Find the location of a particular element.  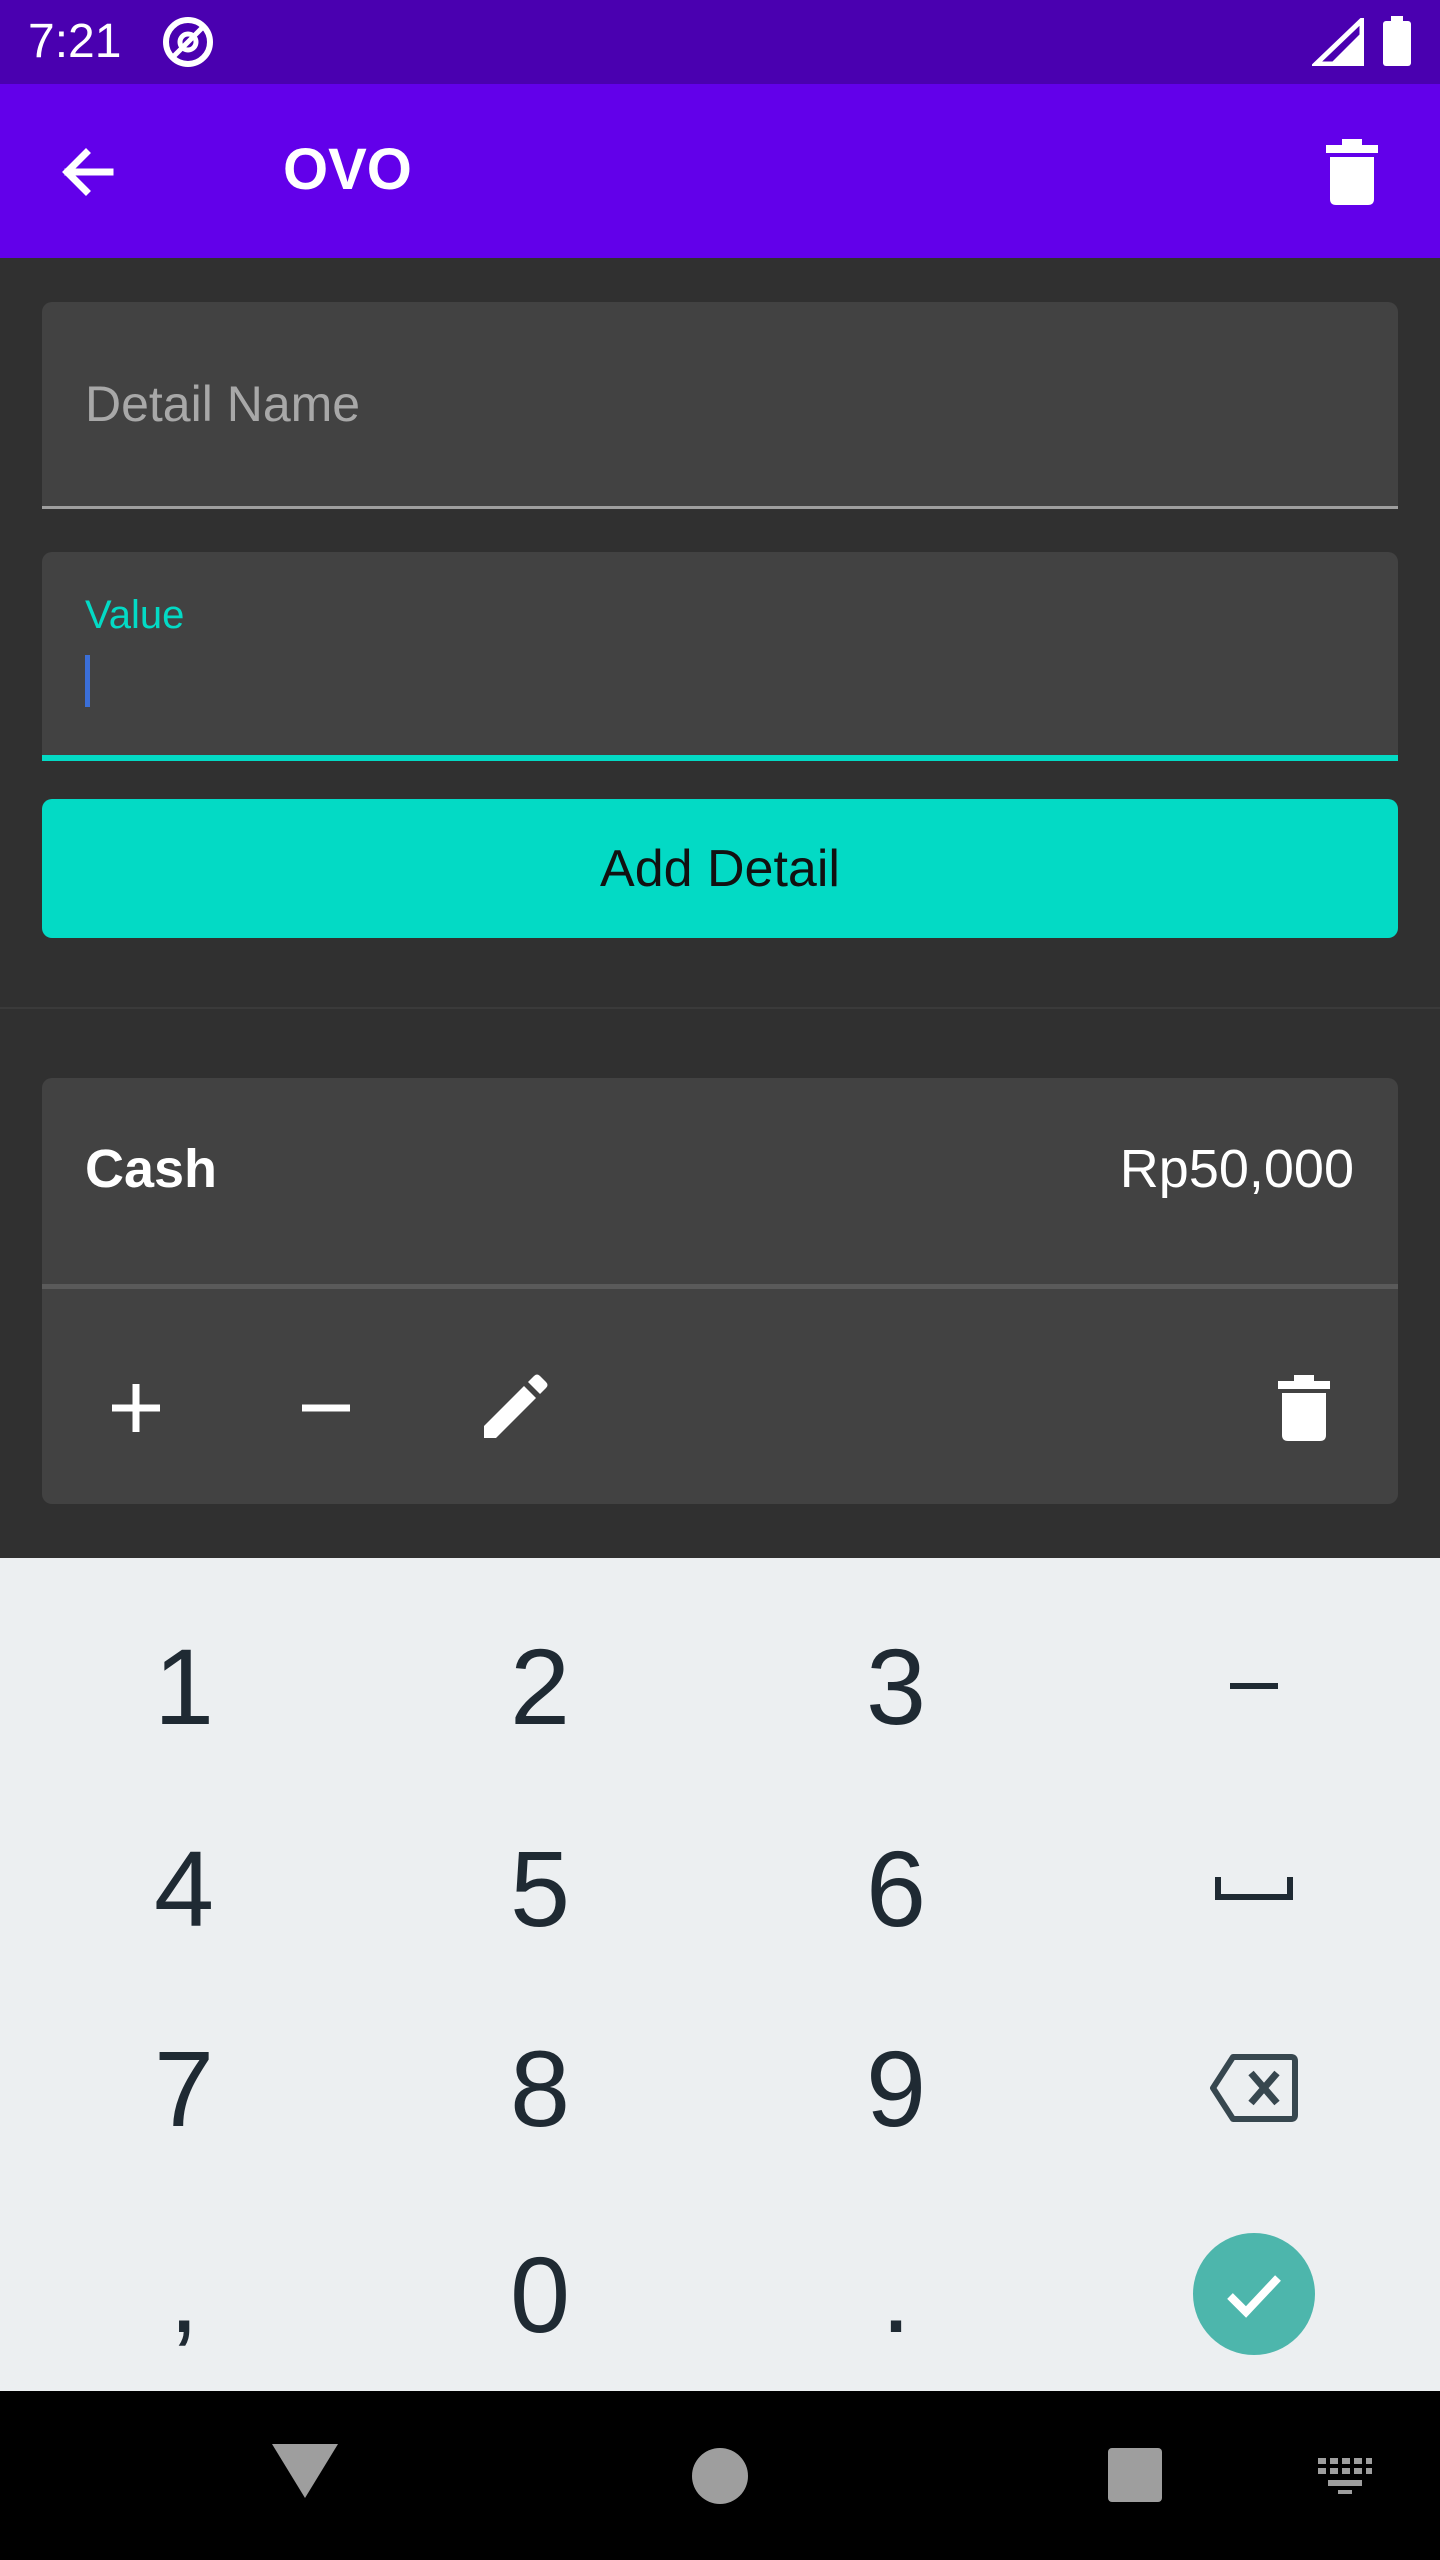

decrement-button is located at coordinates (326, 1408).